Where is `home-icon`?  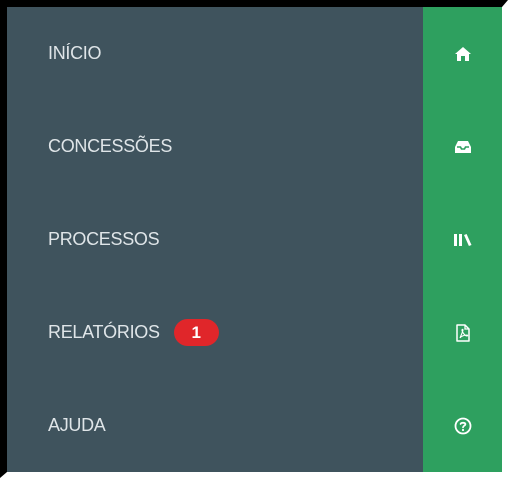 home-icon is located at coordinates (463, 54).